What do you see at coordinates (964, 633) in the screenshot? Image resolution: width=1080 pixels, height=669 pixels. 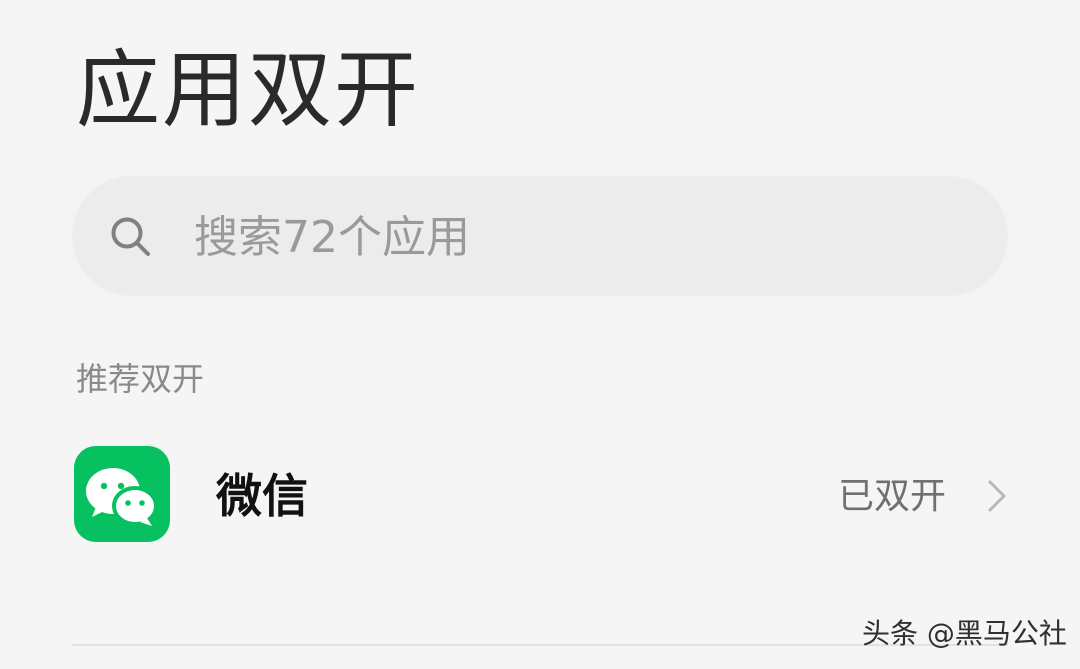 I see `watermark-text: 头条 @黑马公社` at bounding box center [964, 633].